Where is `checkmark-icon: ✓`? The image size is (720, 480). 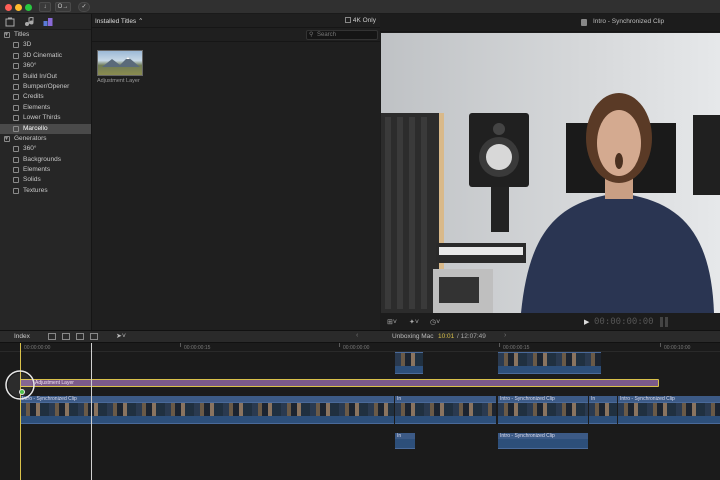 checkmark-icon: ✓ is located at coordinates (84, 7).